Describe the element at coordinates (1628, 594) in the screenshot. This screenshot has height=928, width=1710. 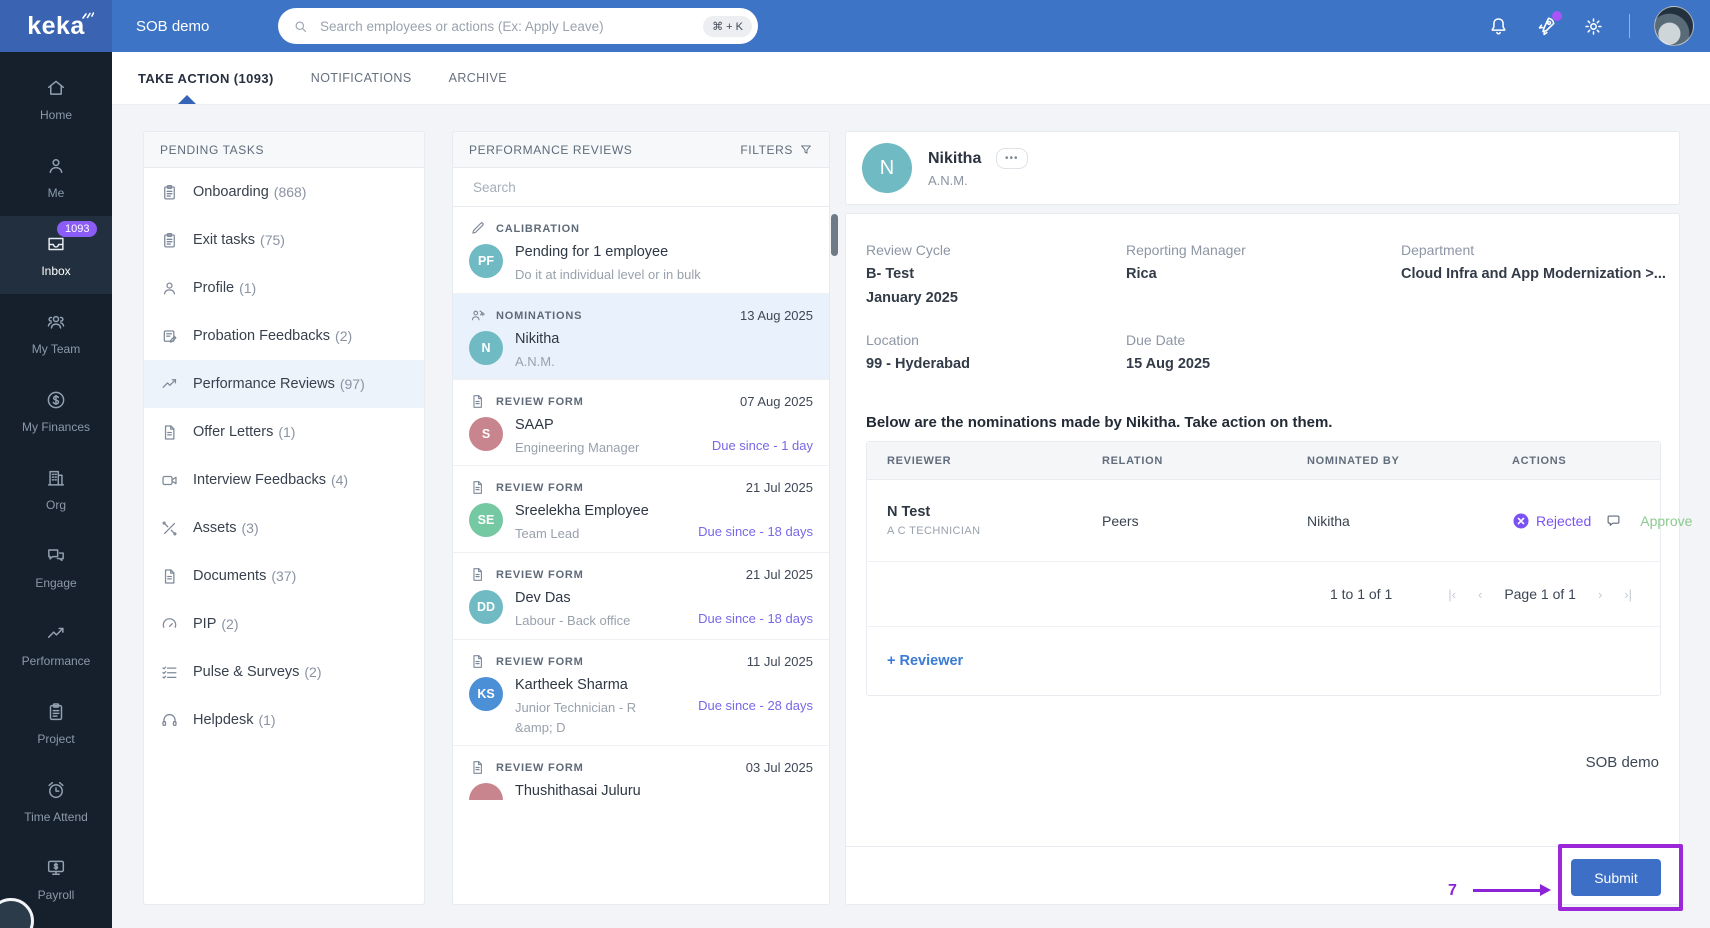
I see `last-page-icon: ›|` at that location.